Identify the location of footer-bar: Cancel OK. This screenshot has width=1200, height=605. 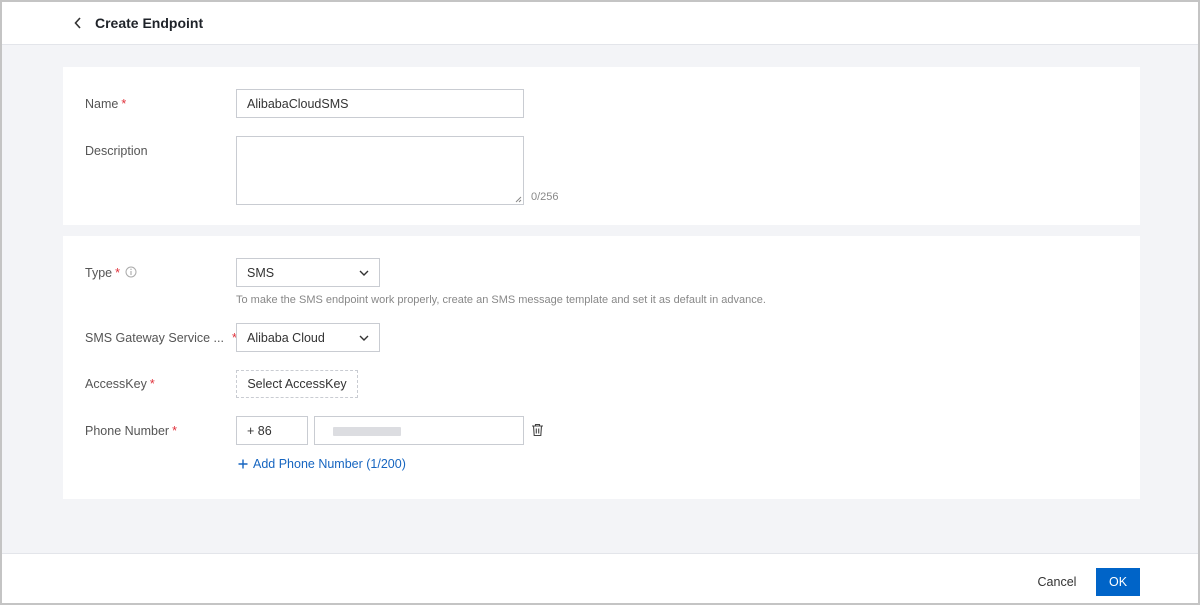
(600, 578).